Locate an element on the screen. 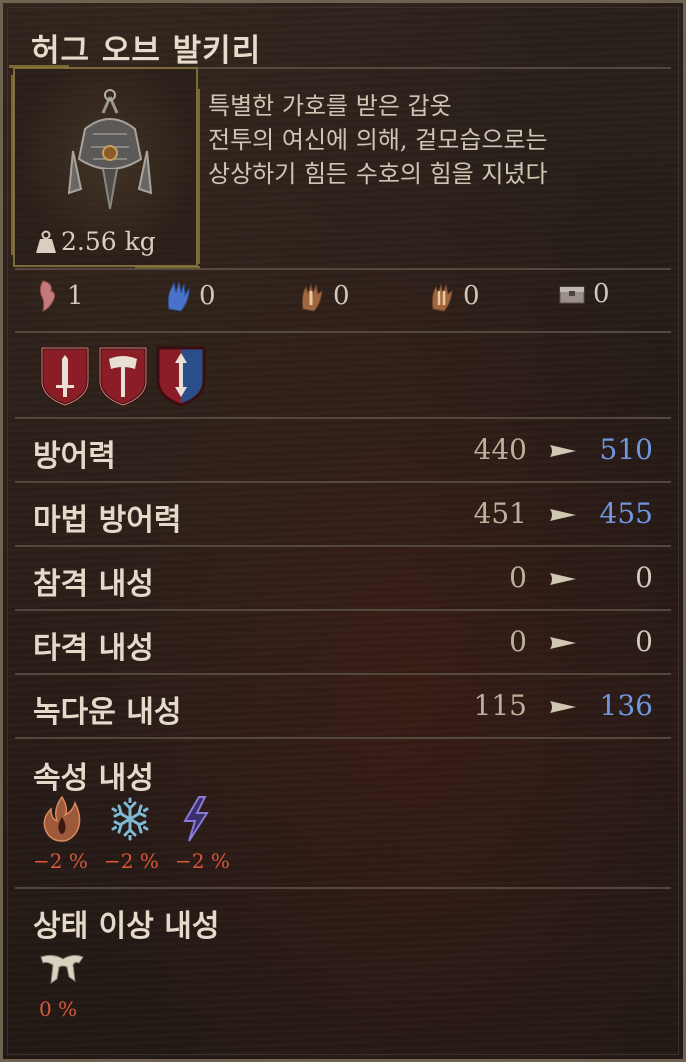 The height and width of the screenshot is (1062, 686). arrows-shield-icon is located at coordinates (181, 376).